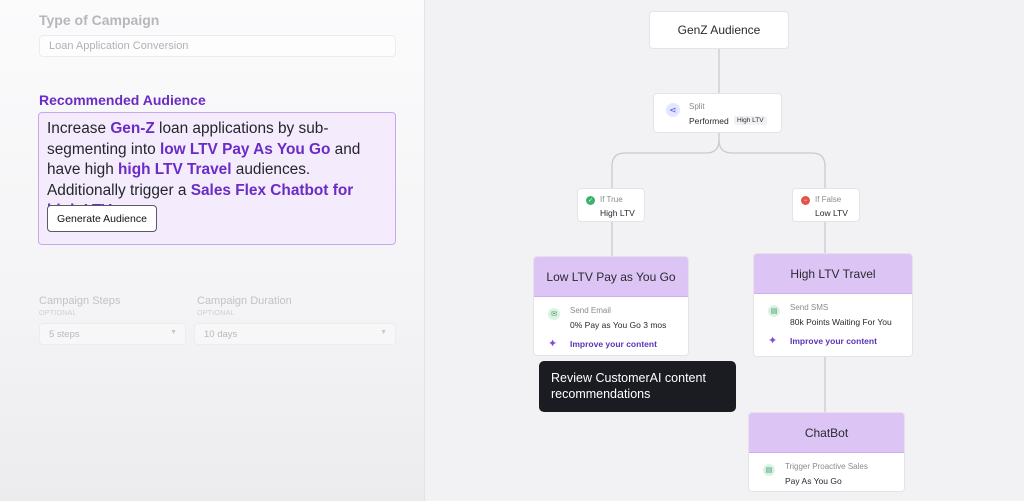  Describe the element at coordinates (618, 325) in the screenshot. I see `send-email-value: 0% Pay as You Go 3 mos` at that location.